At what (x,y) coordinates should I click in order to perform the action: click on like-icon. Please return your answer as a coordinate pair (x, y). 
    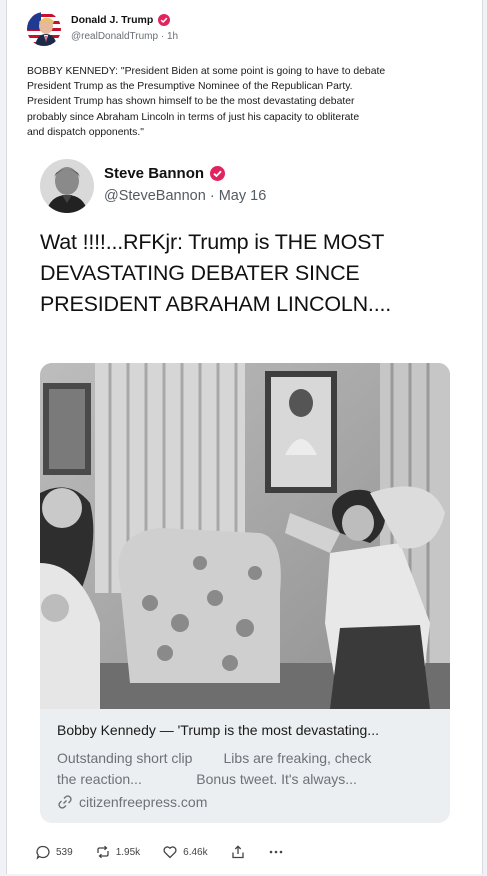
    Looking at the image, I should click on (170, 852).